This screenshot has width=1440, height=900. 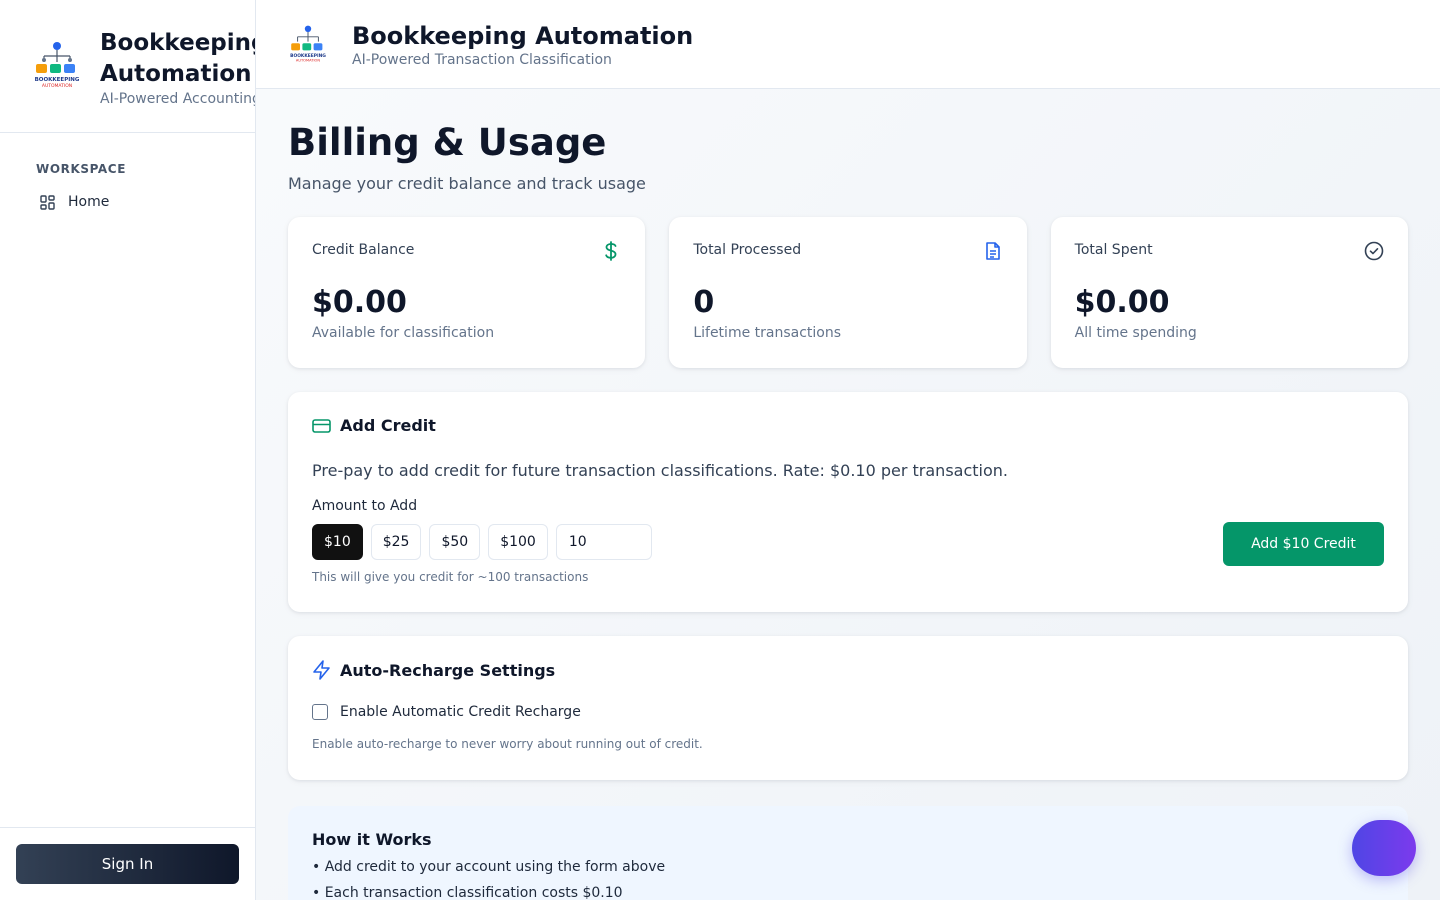 What do you see at coordinates (482, 59) in the screenshot?
I see `header-app-subtitle: AI-Powered Transaction Classification` at bounding box center [482, 59].